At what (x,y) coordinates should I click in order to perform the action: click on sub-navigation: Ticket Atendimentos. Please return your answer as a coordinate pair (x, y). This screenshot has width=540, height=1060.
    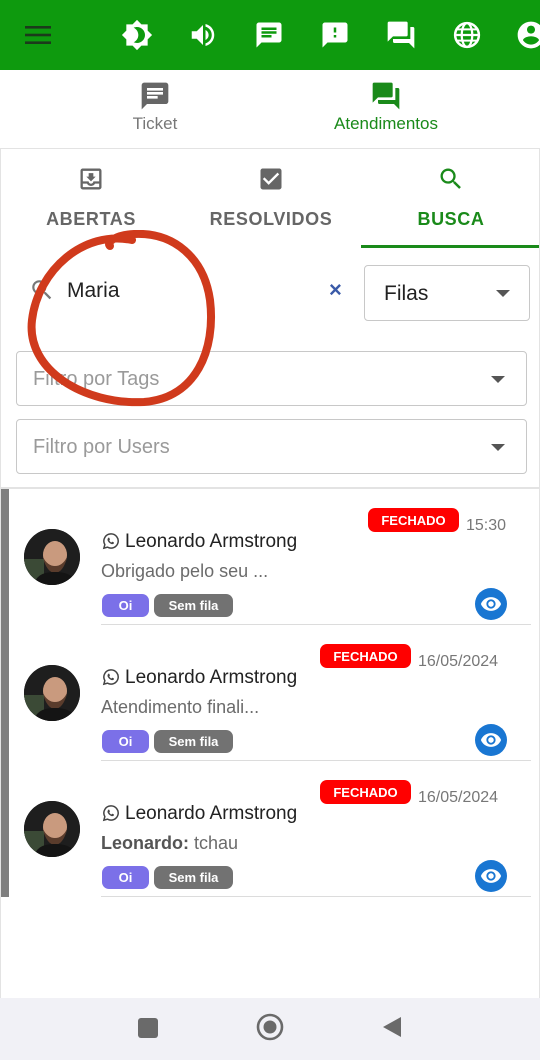
    Looking at the image, I should click on (270, 109).